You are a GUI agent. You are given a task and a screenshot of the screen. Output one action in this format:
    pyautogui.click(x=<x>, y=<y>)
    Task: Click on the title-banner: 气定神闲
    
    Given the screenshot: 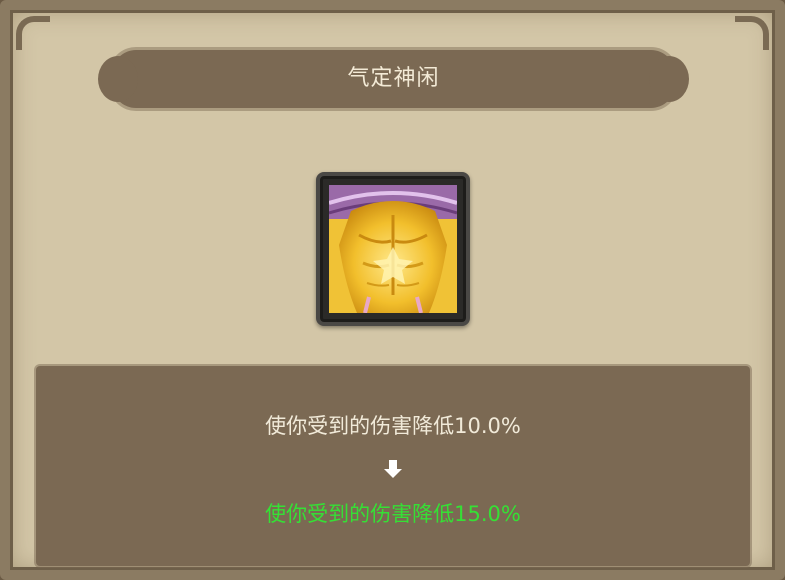 What is the action you would take?
    pyautogui.click(x=393, y=79)
    